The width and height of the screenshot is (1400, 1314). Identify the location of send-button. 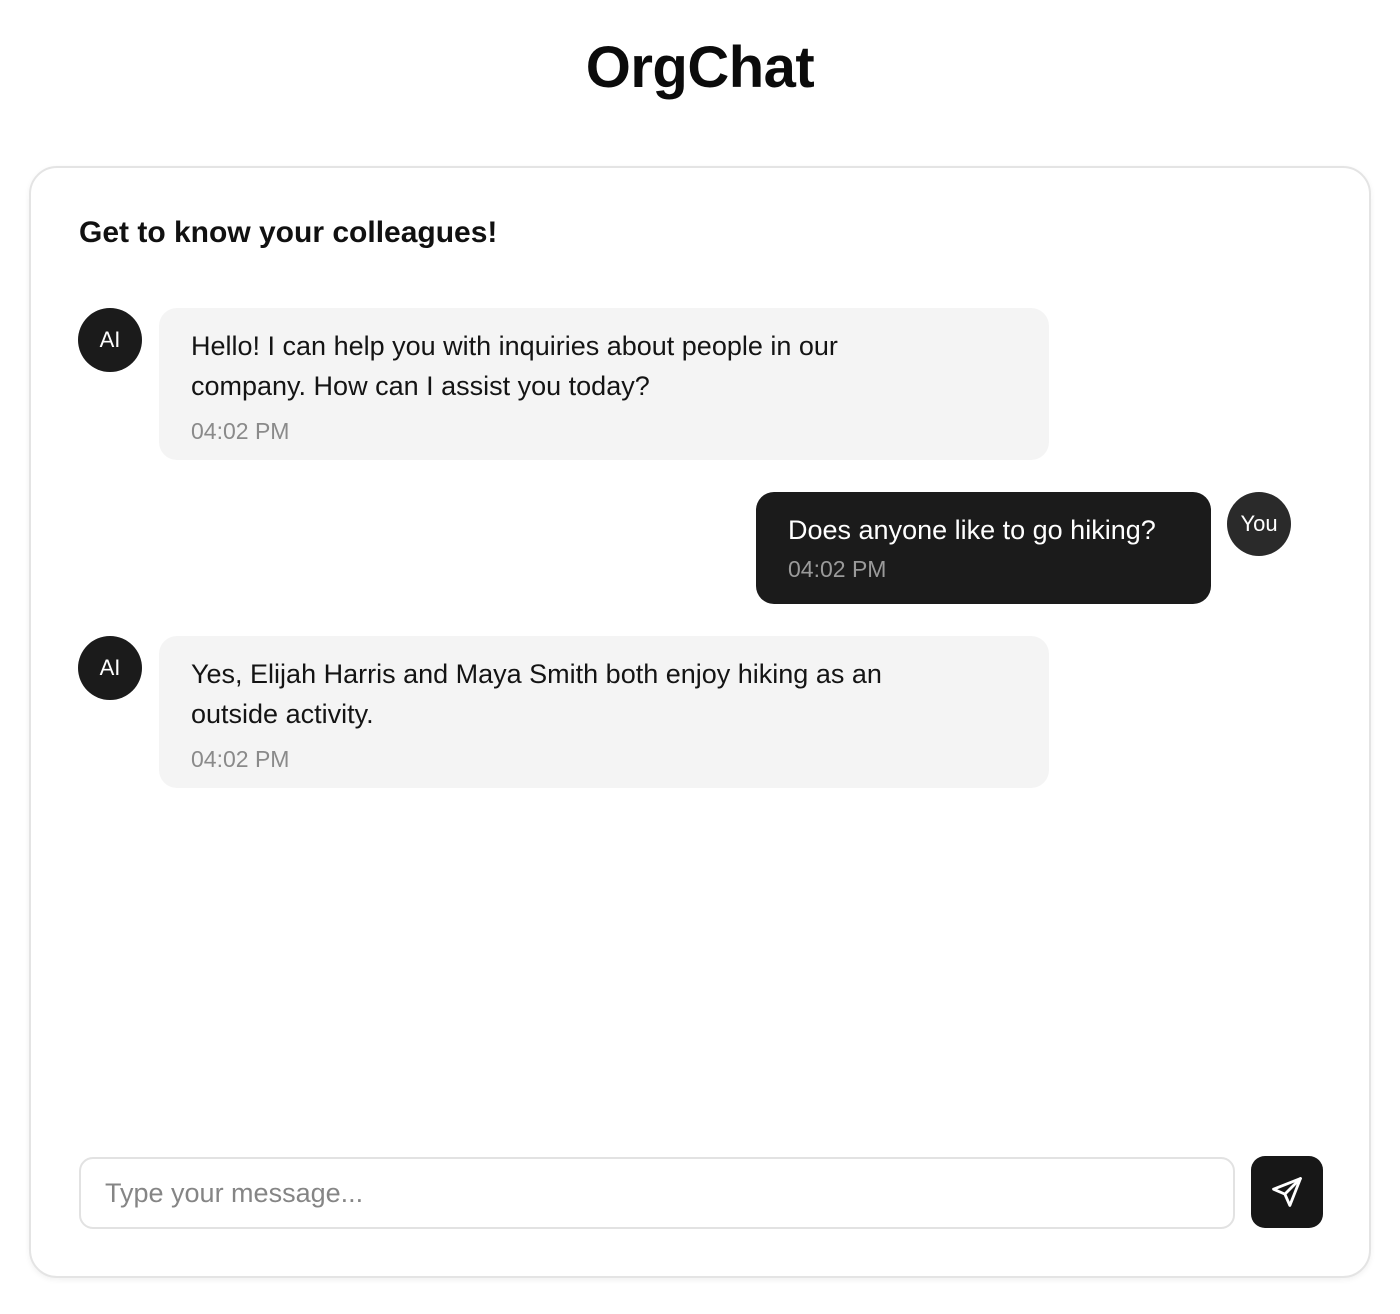
(1287, 1192).